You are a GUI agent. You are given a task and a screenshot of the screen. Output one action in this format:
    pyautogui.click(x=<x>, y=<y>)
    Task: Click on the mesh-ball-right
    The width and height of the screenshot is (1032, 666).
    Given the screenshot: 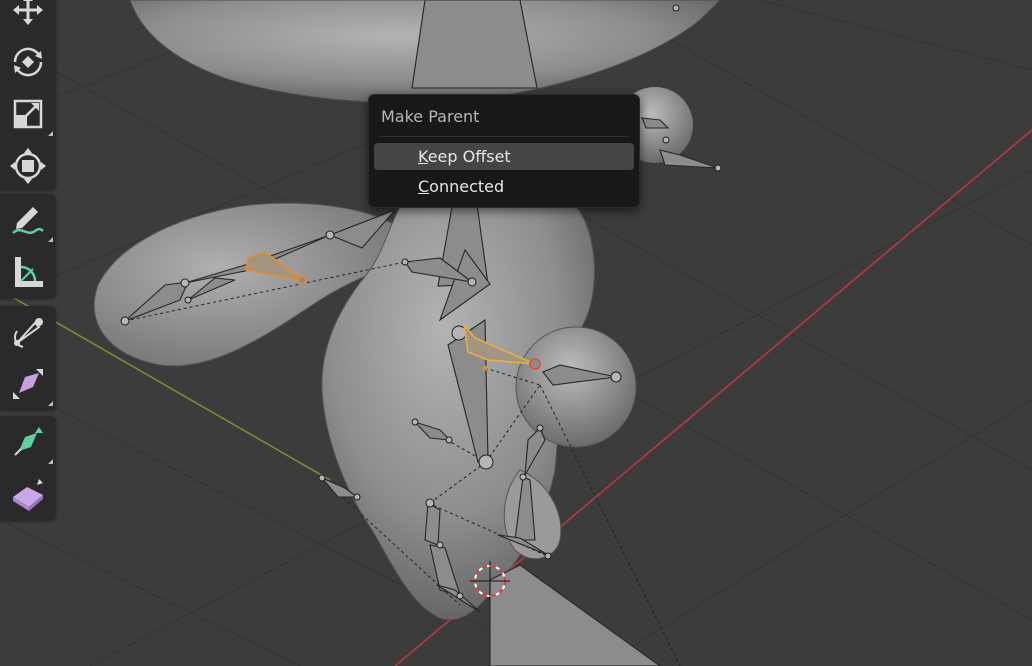 What is the action you would take?
    pyautogui.click(x=576, y=387)
    